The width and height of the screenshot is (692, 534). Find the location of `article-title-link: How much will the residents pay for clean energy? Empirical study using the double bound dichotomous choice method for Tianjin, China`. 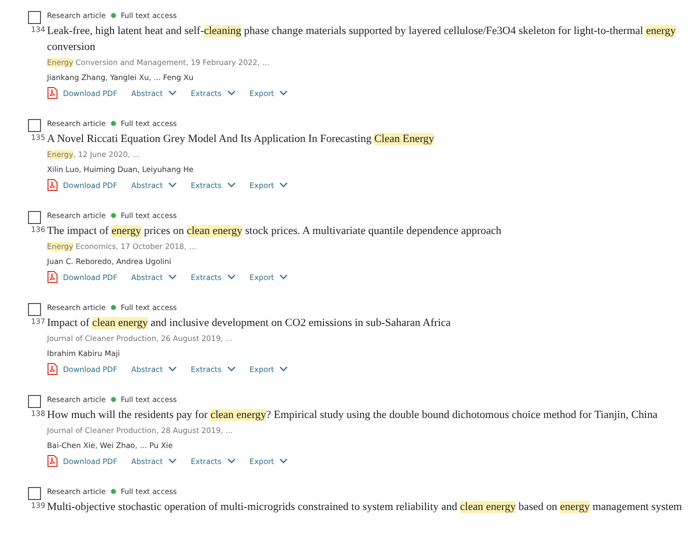

article-title-link: How much will the residents pay for clean energy? Empirical study using the double bound dichotomous choice method for Tianjin, China is located at coordinates (365, 415).